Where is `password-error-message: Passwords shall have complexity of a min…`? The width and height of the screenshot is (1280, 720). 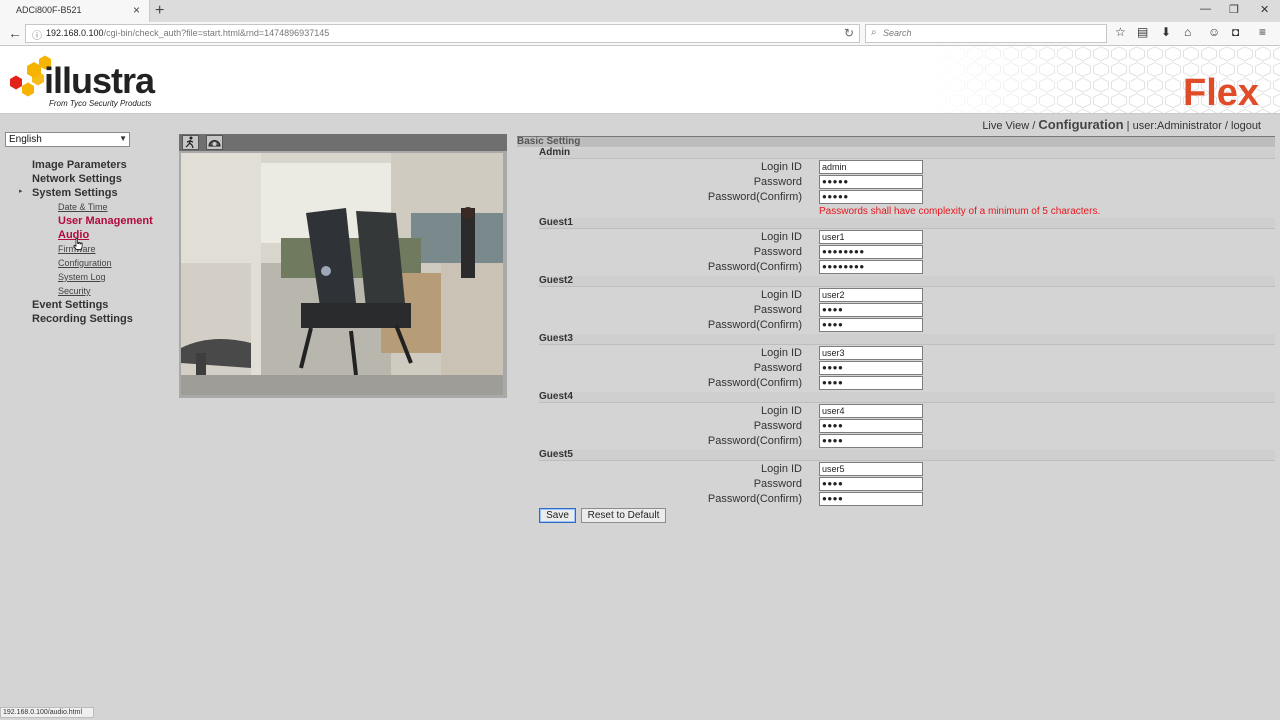 password-error-message: Passwords shall have complexity of a min… is located at coordinates (960, 211).